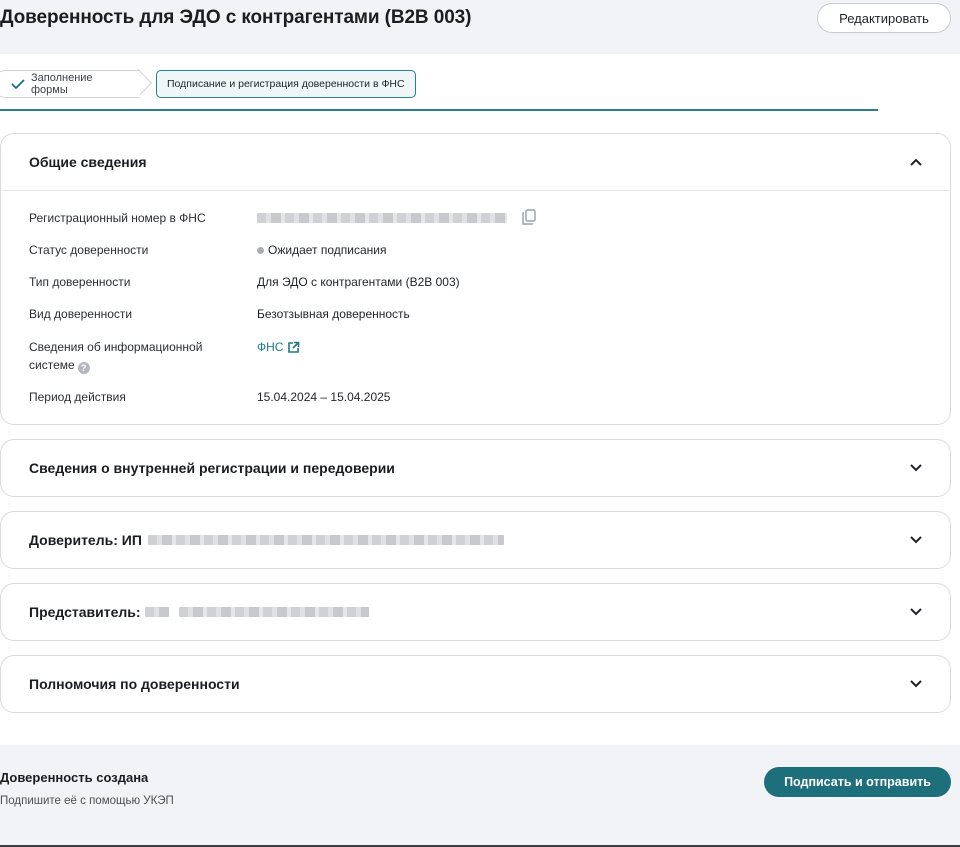 The width and height of the screenshot is (960, 847). I want to click on check-icon, so click(18, 84).